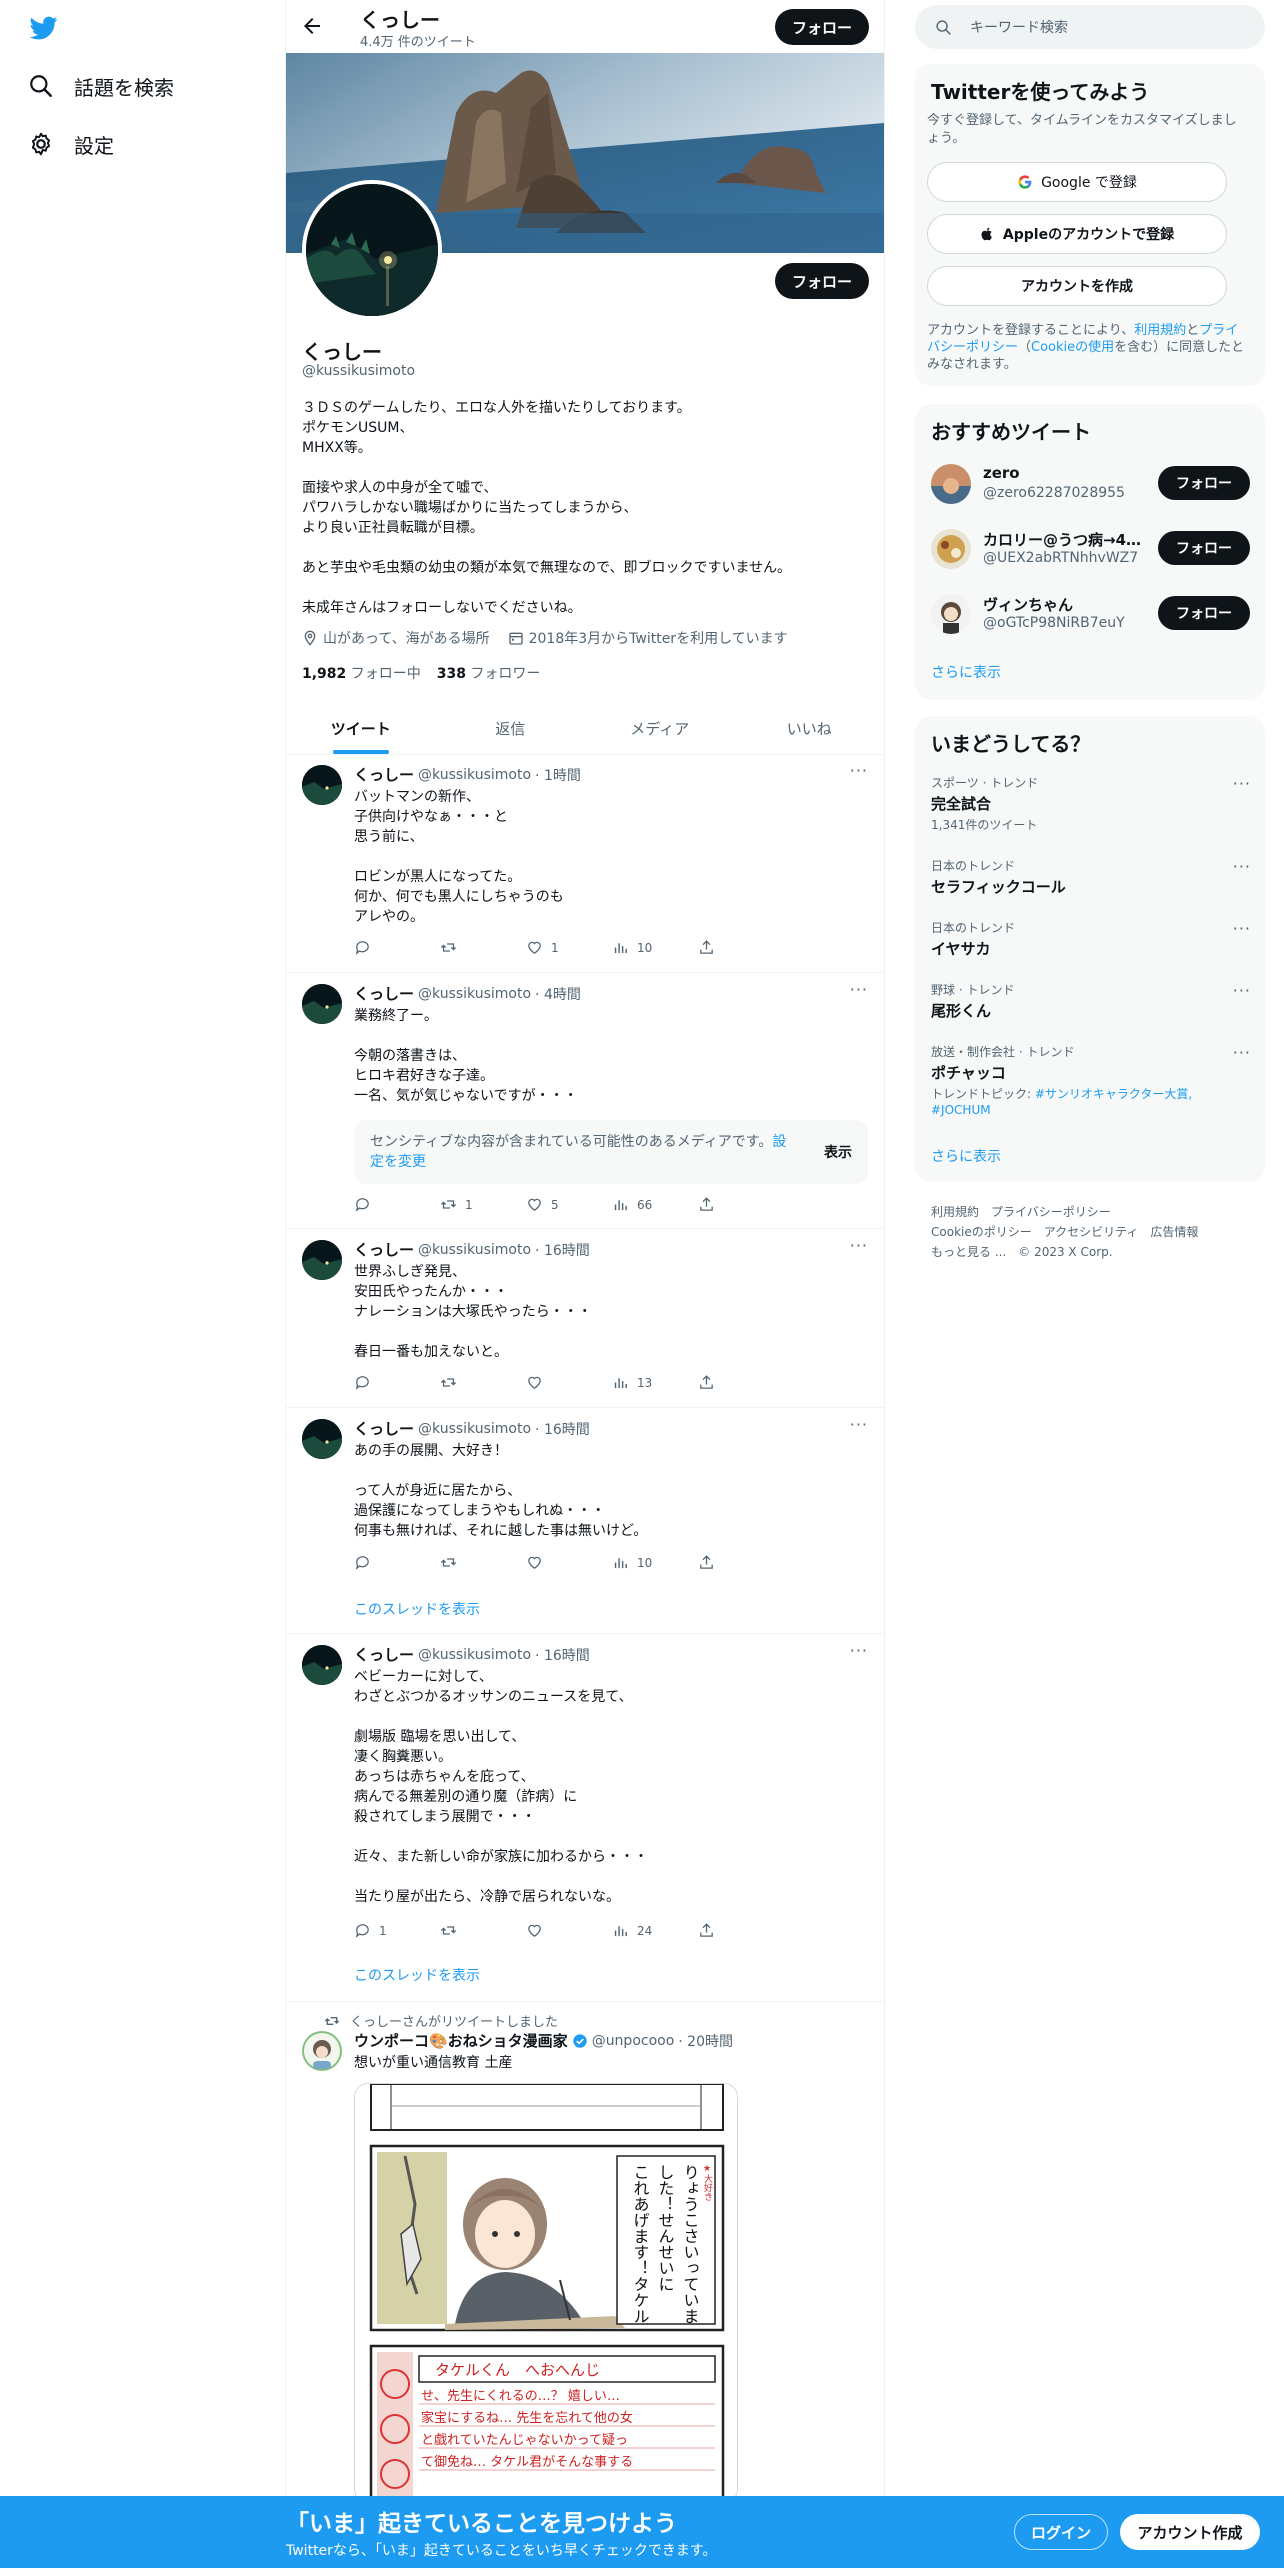  I want to click on footer-cookie: Cookieのポリシー, so click(981, 1232).